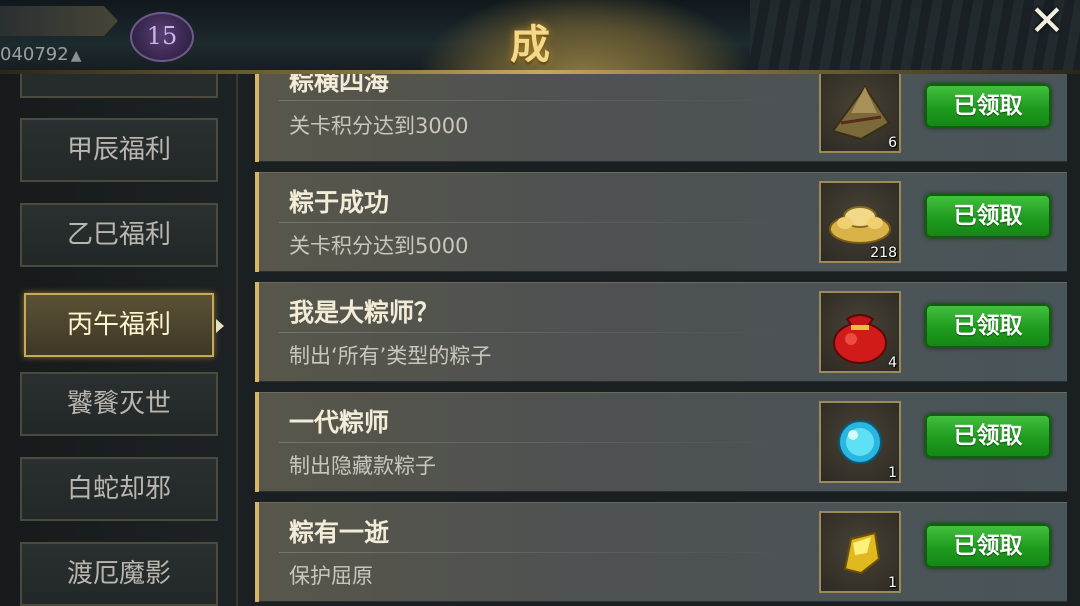 The height and width of the screenshot is (606, 1080). I want to click on player-name-tag, so click(59, 21).